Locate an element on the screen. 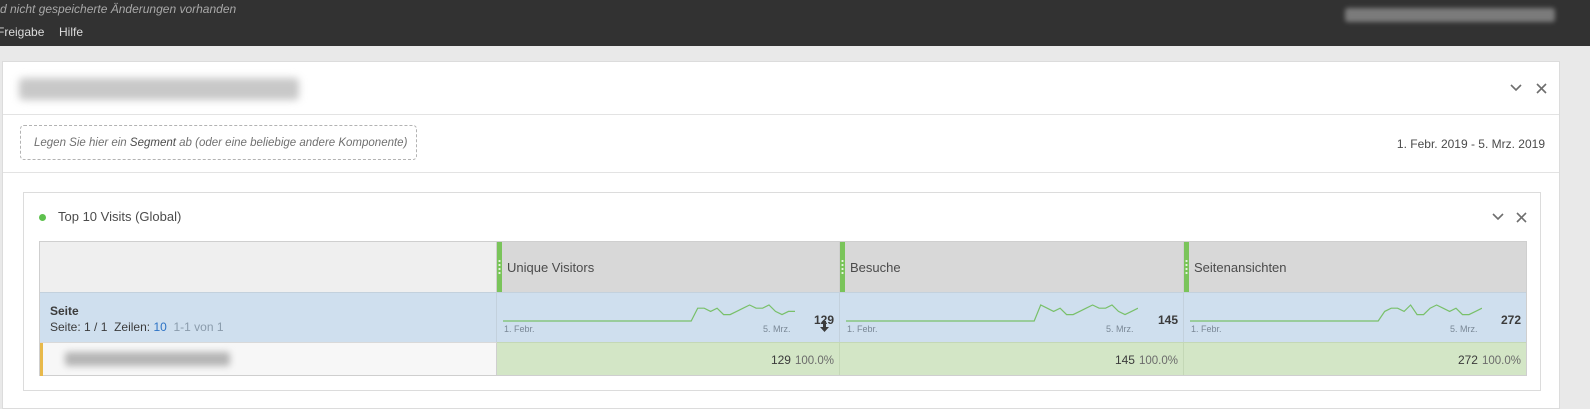 The image size is (1590, 409). table-row-dimension-cell is located at coordinates (268, 359).